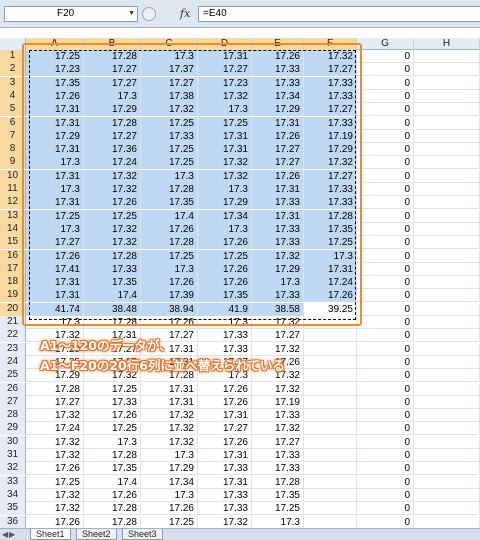 This screenshot has width=480, height=540. I want to click on row-header: 27, so click(13, 402).